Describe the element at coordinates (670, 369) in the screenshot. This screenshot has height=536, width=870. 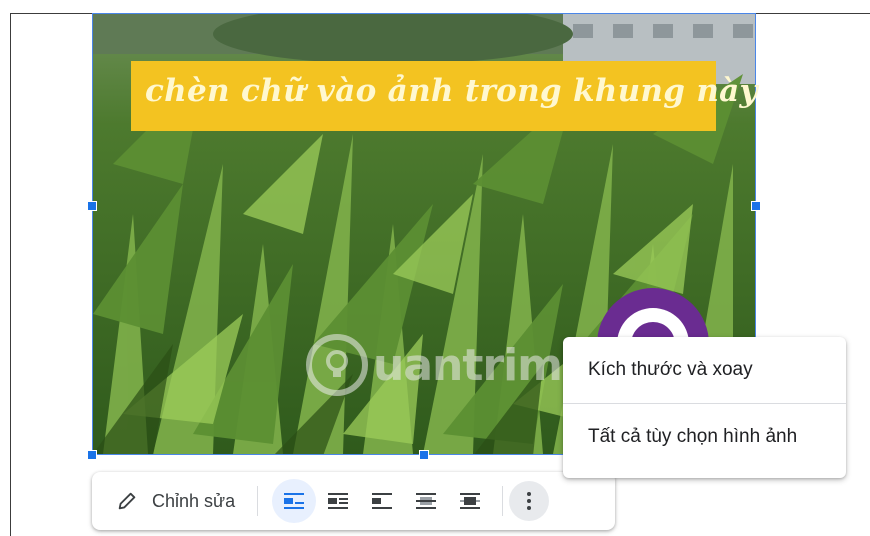
I see `menu-item-label: Kích thước và xoay` at that location.